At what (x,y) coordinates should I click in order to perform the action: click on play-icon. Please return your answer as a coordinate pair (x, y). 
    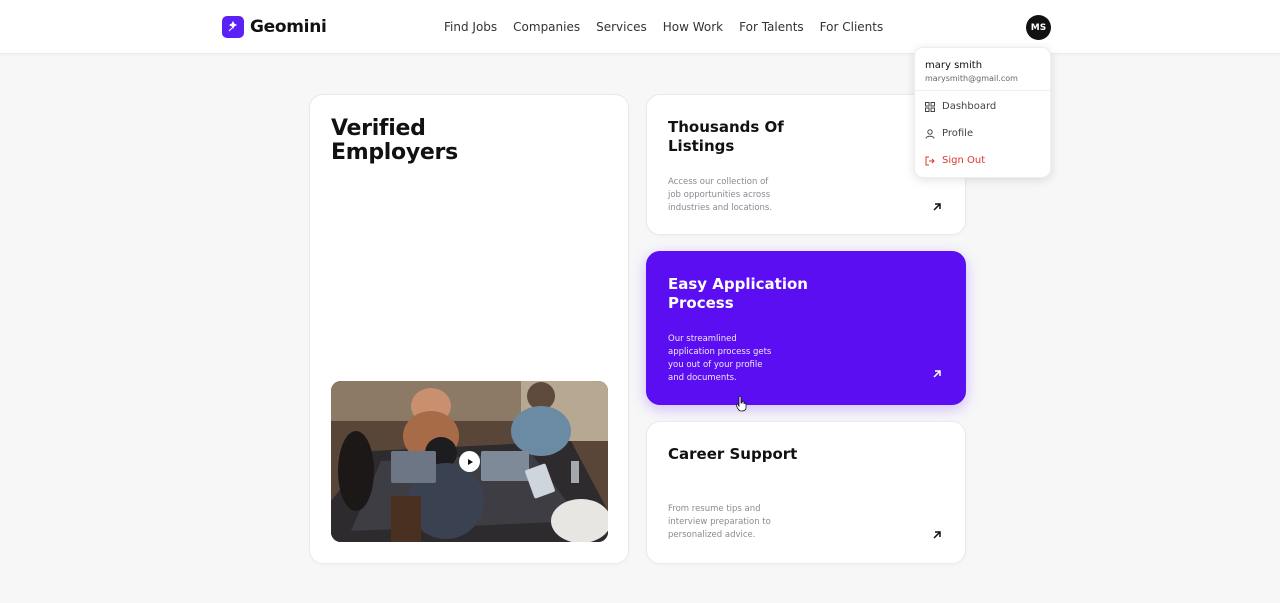
    Looking at the image, I should click on (470, 461).